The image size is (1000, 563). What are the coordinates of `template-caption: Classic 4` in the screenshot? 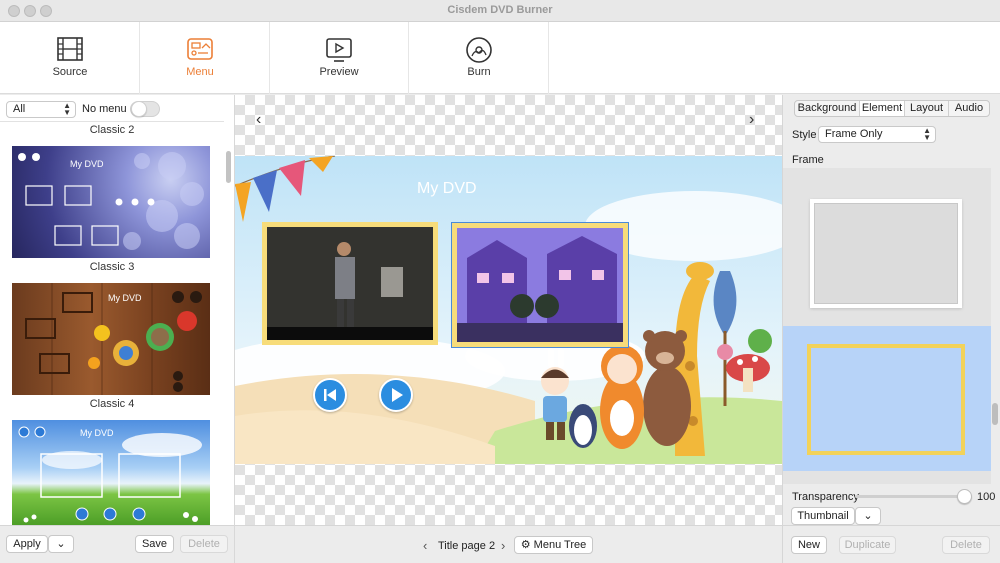 It's located at (112, 404).